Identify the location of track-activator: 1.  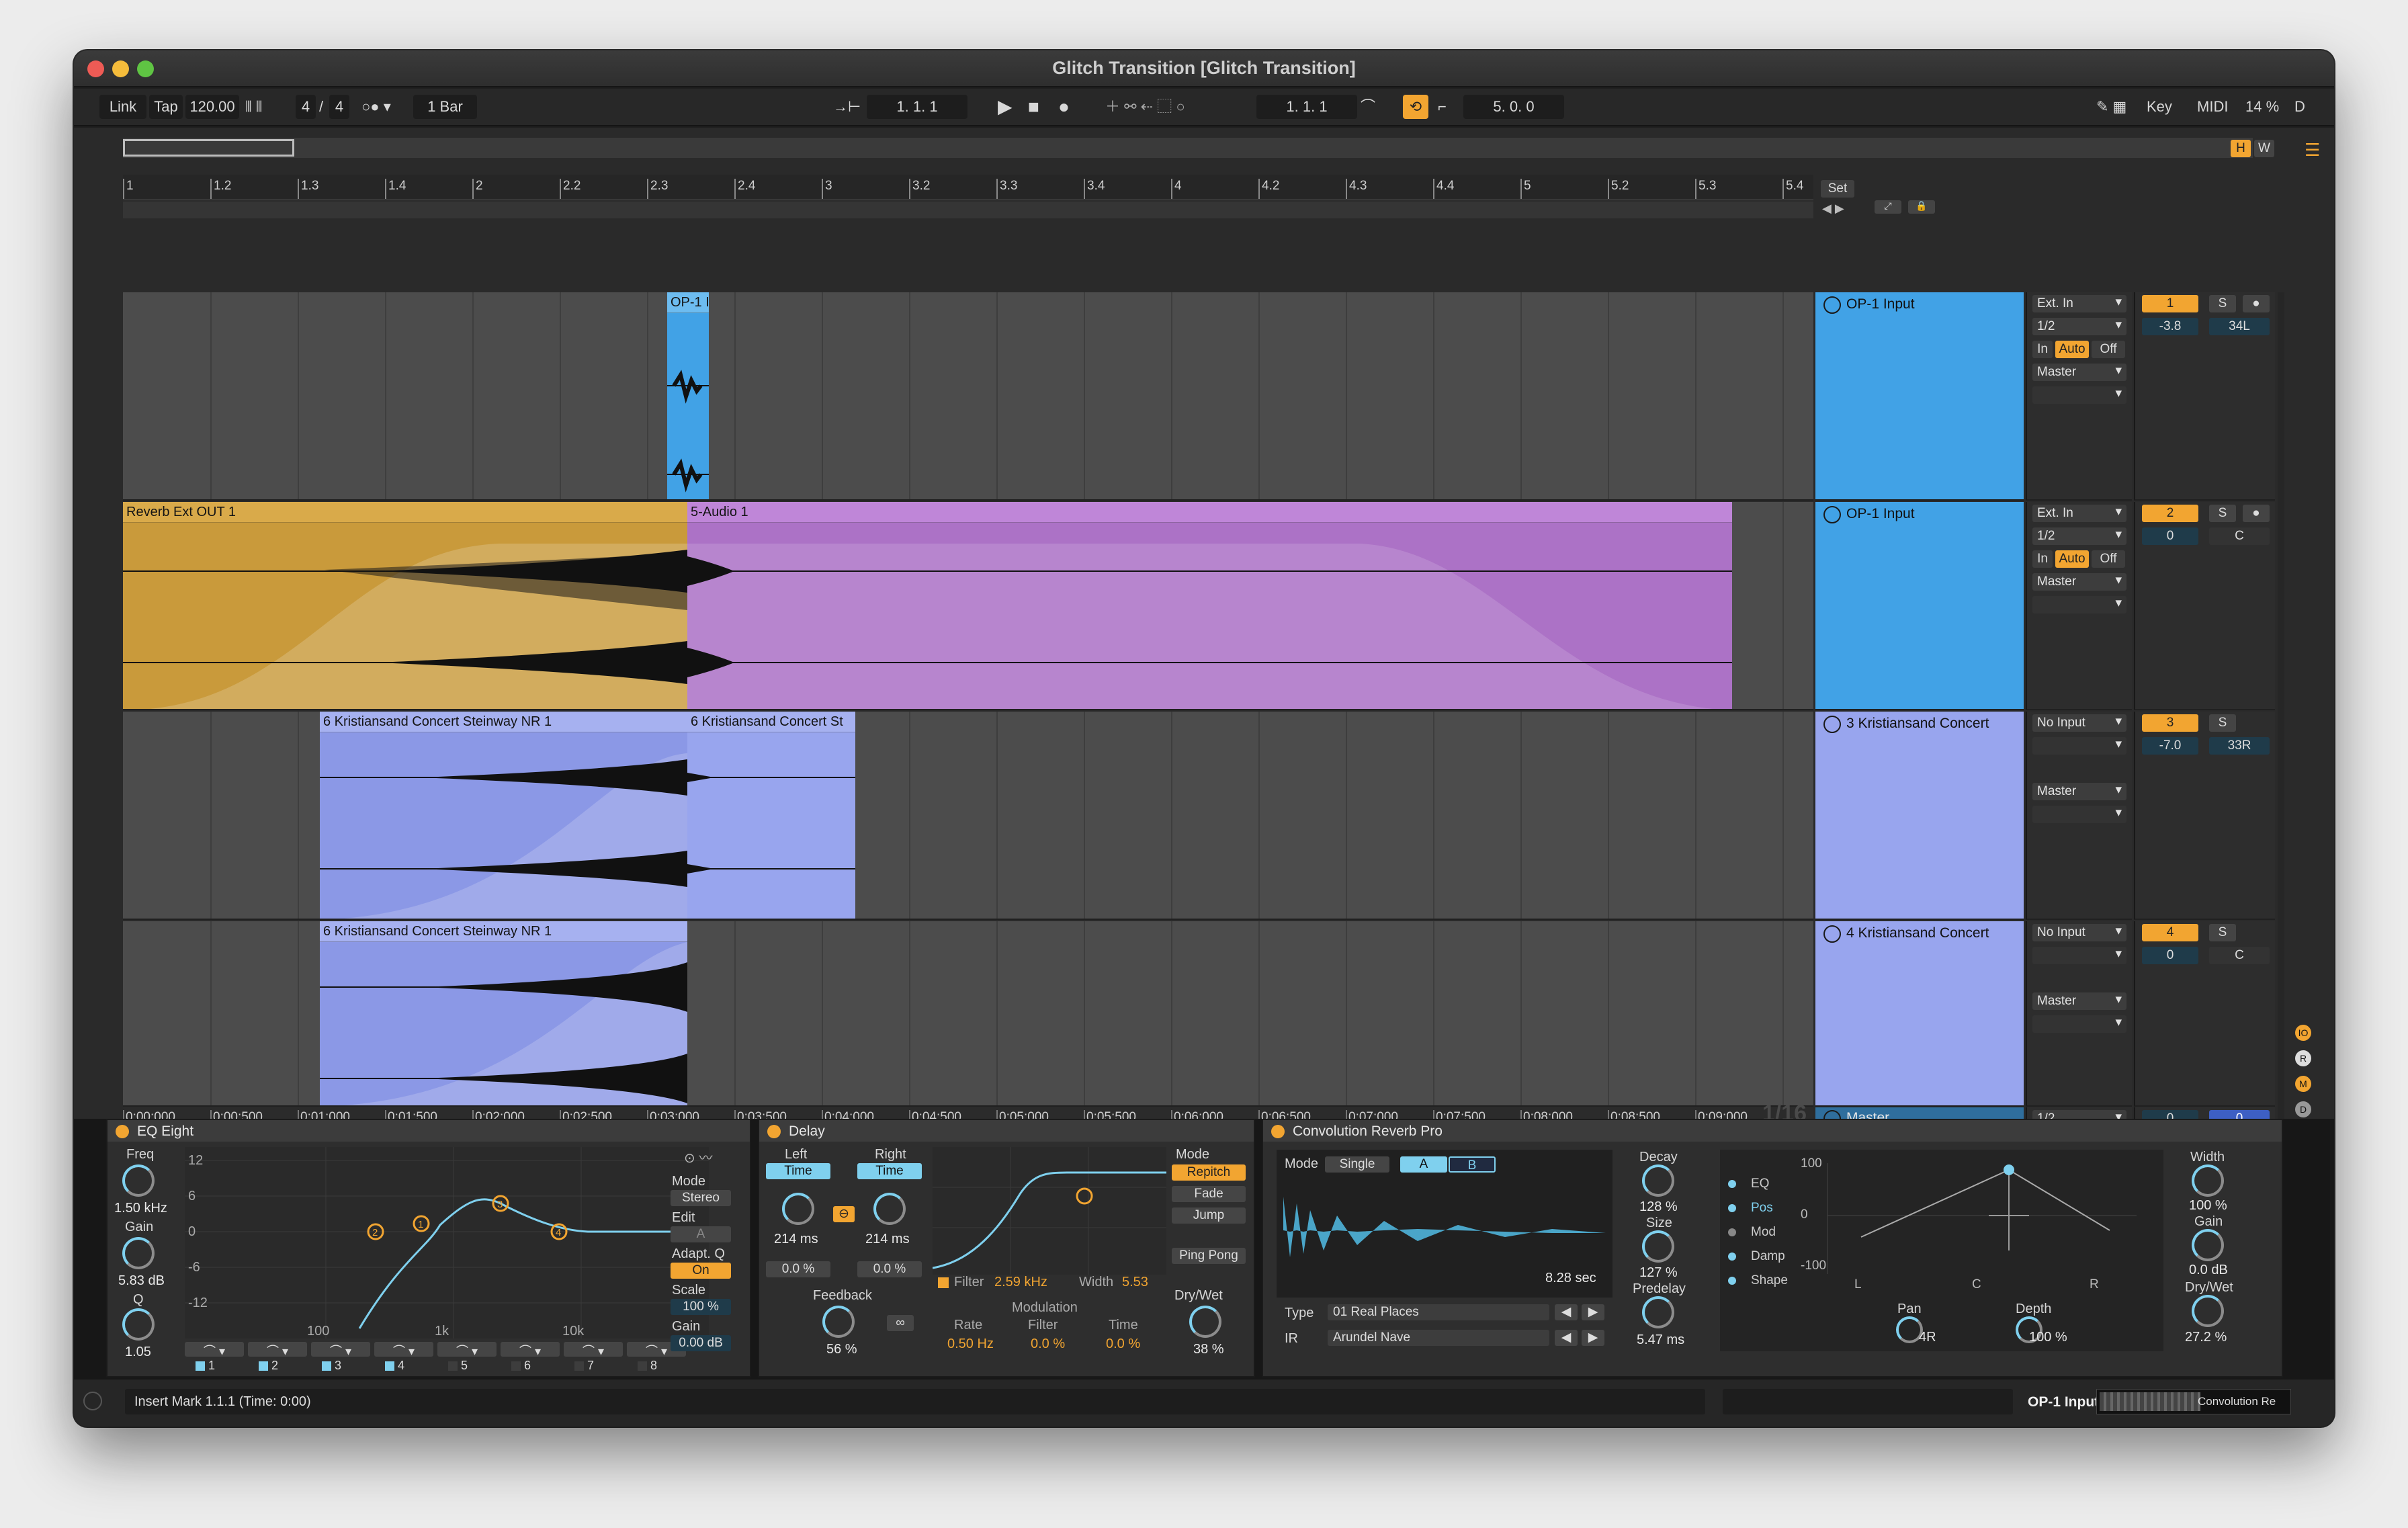
(2170, 303).